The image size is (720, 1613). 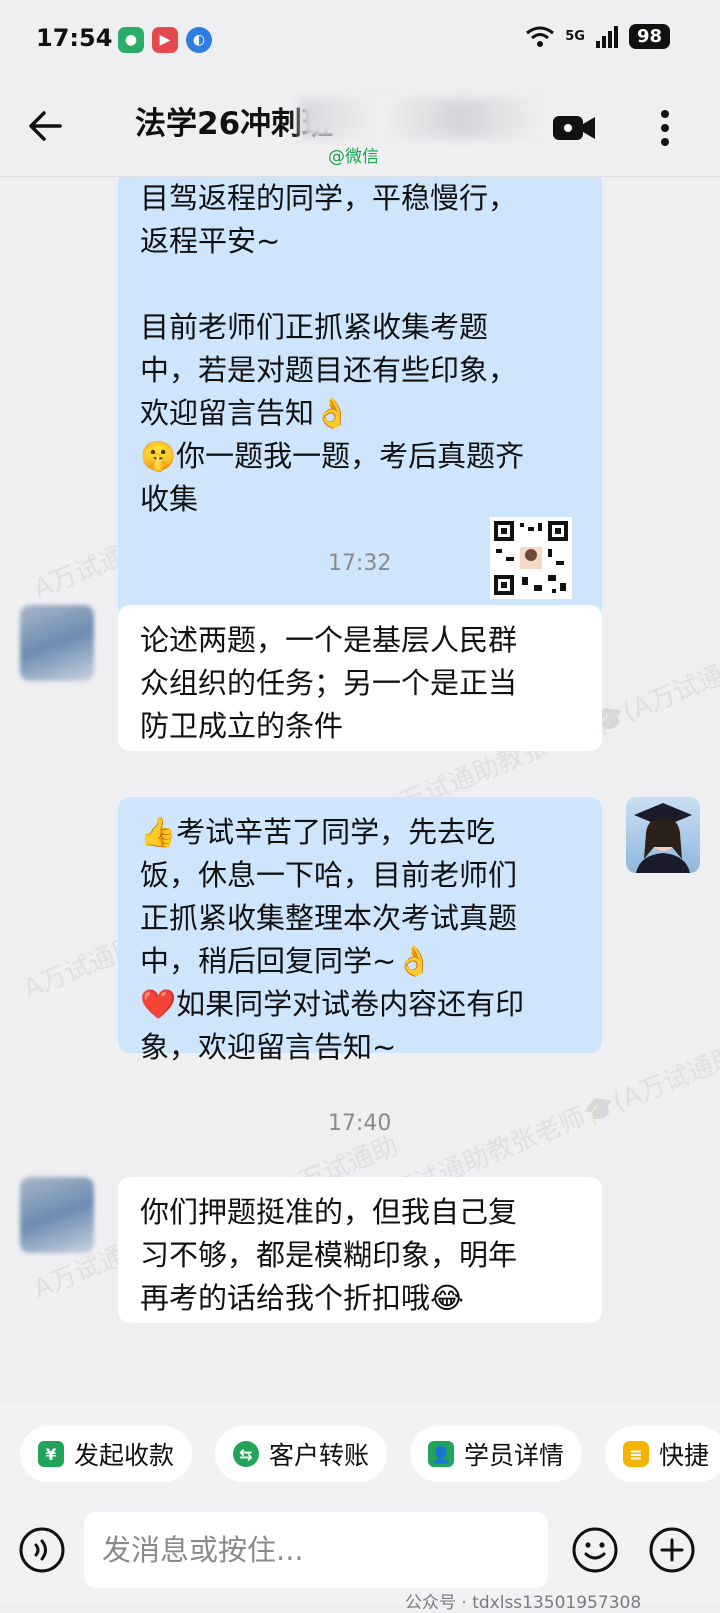 What do you see at coordinates (606, 36) in the screenshot?
I see `signal-icon` at bounding box center [606, 36].